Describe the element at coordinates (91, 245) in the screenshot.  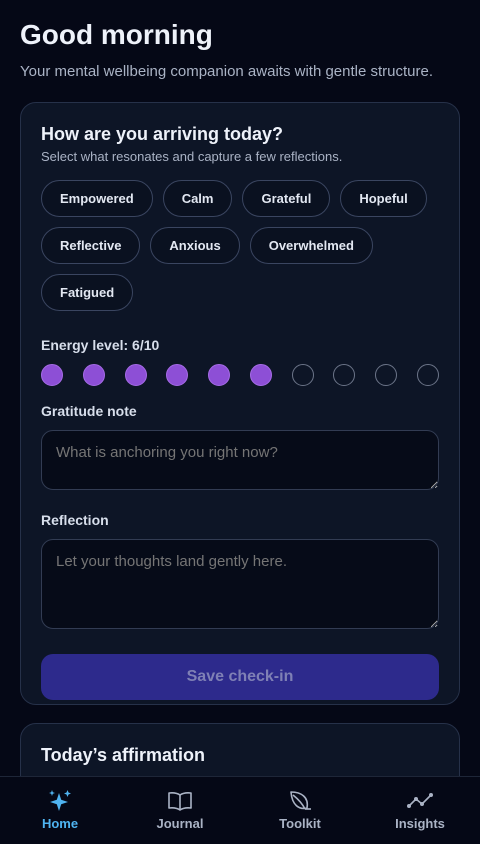
I see `mood-chip-reflective: Reflective` at that location.